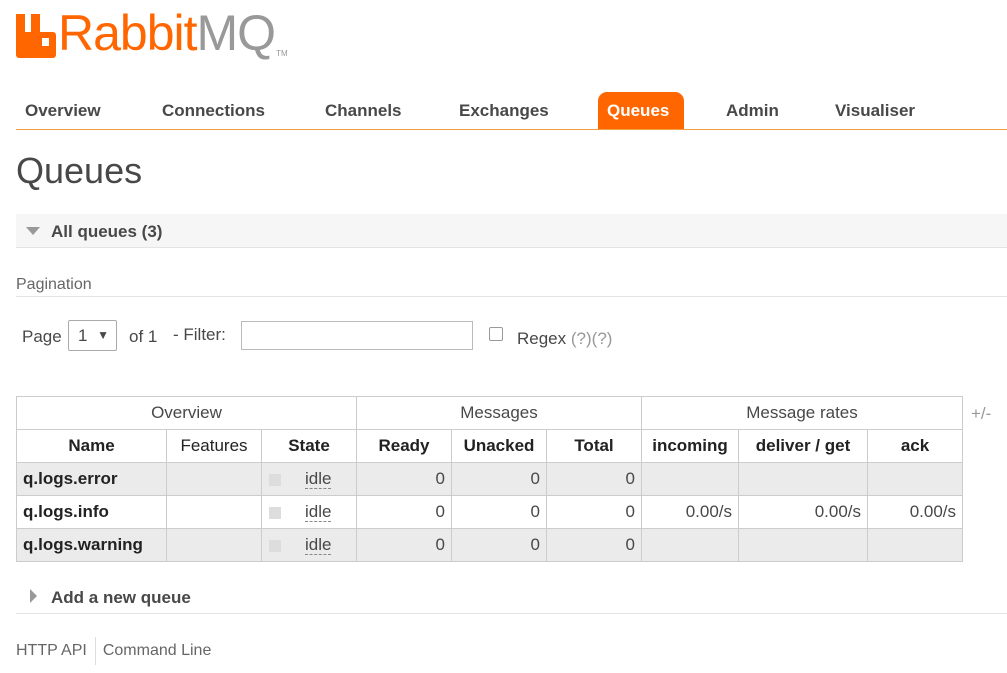 The width and height of the screenshot is (1007, 673). Describe the element at coordinates (199, 334) in the screenshot. I see `filter-label: - Filter:` at that location.